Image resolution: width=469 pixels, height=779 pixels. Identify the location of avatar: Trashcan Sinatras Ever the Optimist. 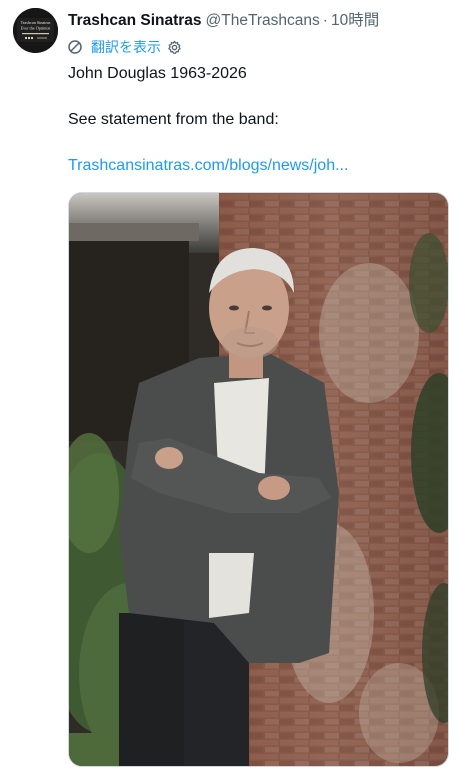
(35, 30).